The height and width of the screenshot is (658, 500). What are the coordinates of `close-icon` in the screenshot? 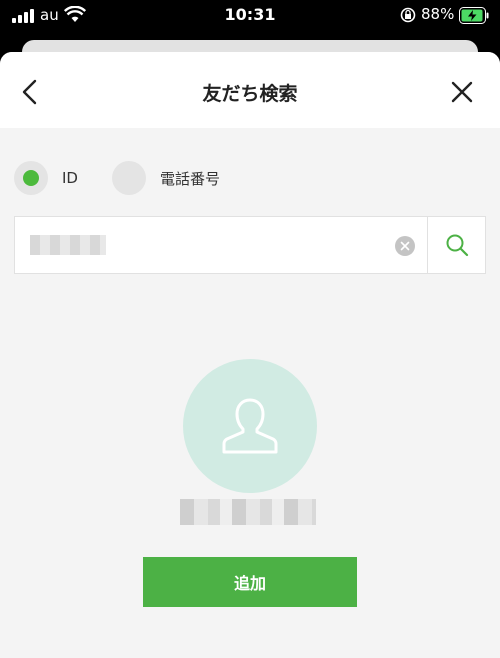 It's located at (462, 92).